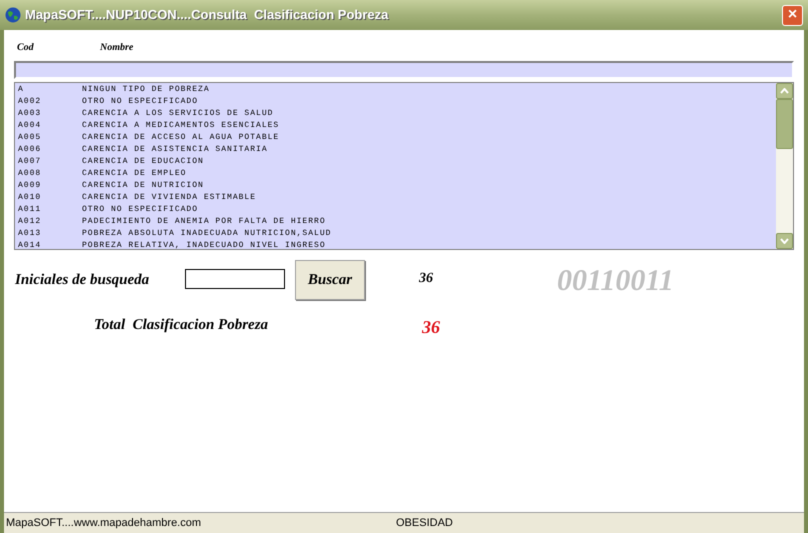  I want to click on list-row: A009 CARENCIA DE NUTRICION, so click(395, 186).